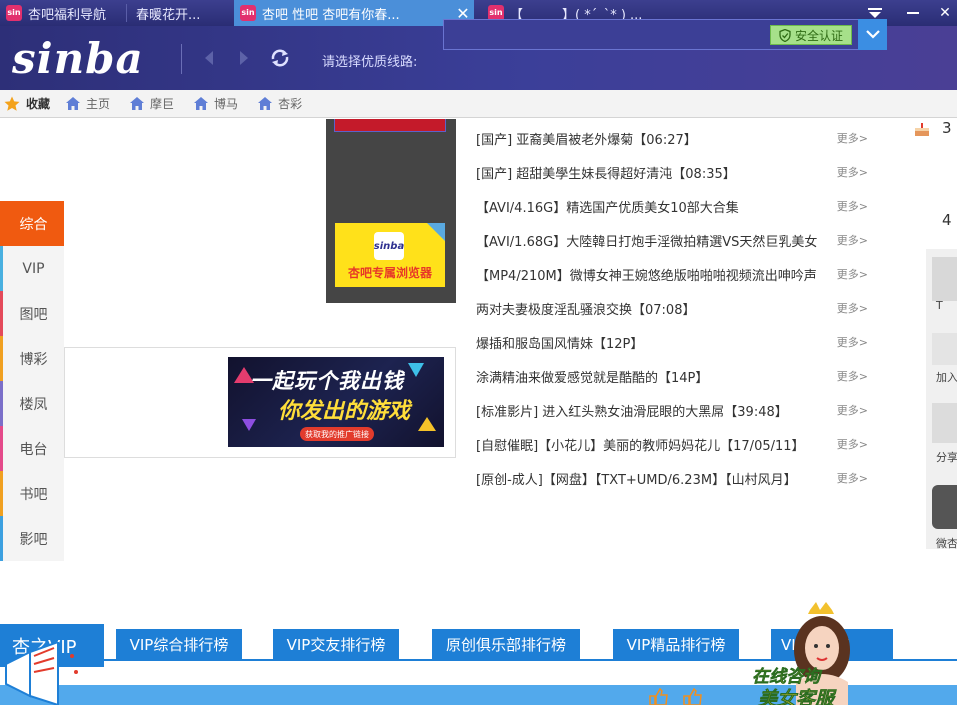 Image resolution: width=957 pixels, height=705 pixels. What do you see at coordinates (181, 59) in the screenshot?
I see `toolbar-divider` at bounding box center [181, 59].